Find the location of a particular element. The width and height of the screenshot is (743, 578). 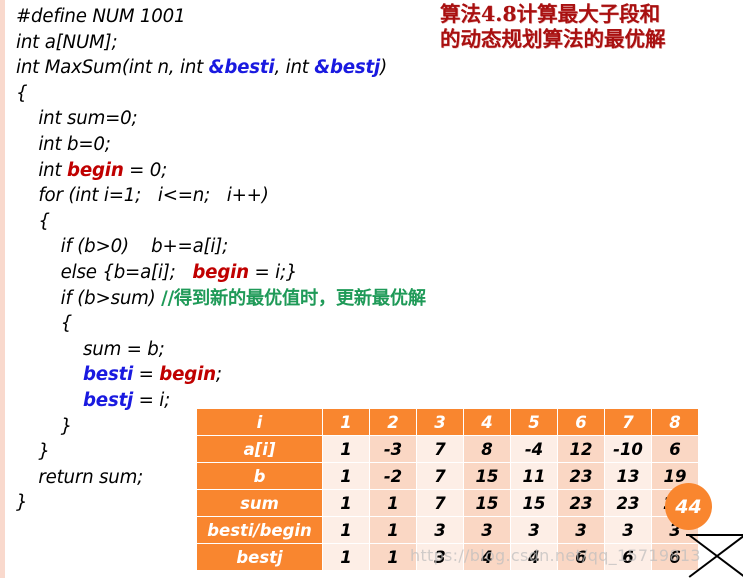

table-column-header: 5 is located at coordinates (534, 422).